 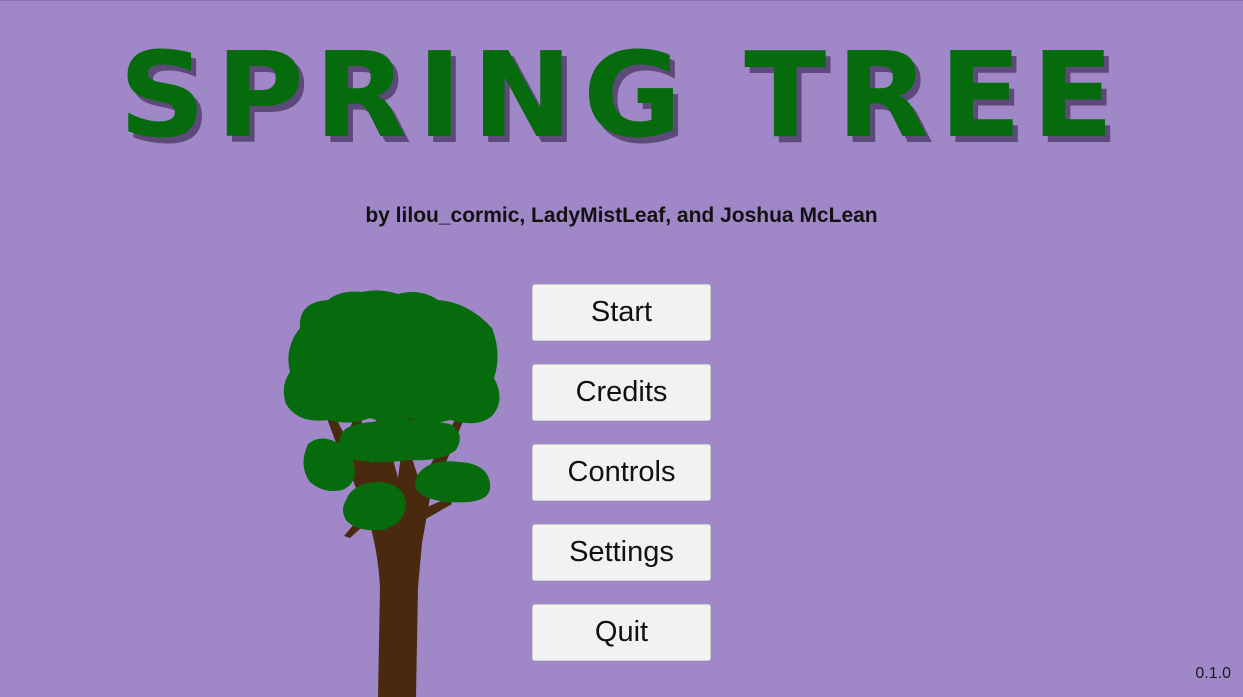 I want to click on start-button: Start, so click(x=621, y=312).